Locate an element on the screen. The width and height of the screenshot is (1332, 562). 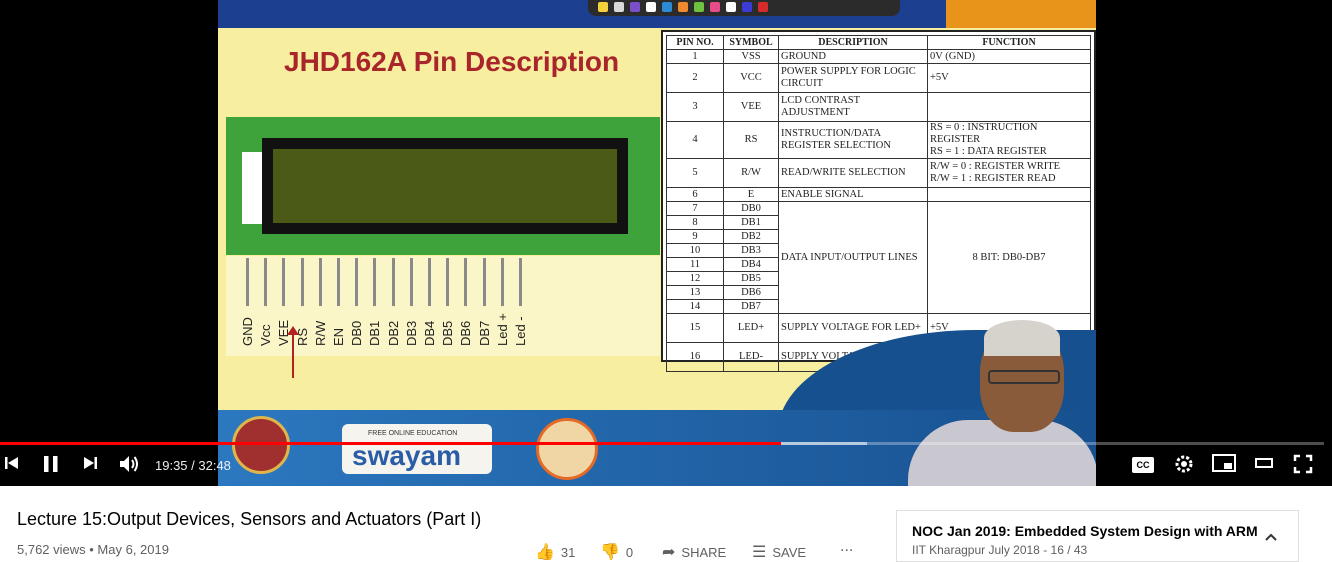
pin-label: EN is located at coordinates (338, 336).